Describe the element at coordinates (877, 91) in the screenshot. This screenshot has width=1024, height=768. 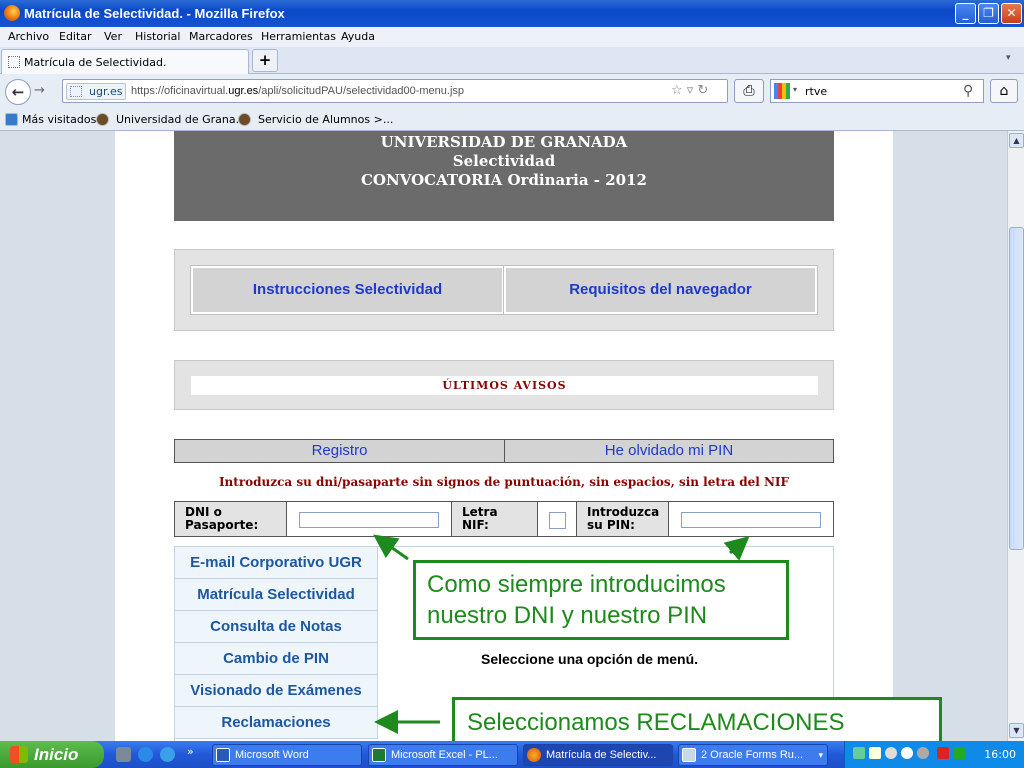
I see `search-bar: ▾ rtve ⚲` at that location.